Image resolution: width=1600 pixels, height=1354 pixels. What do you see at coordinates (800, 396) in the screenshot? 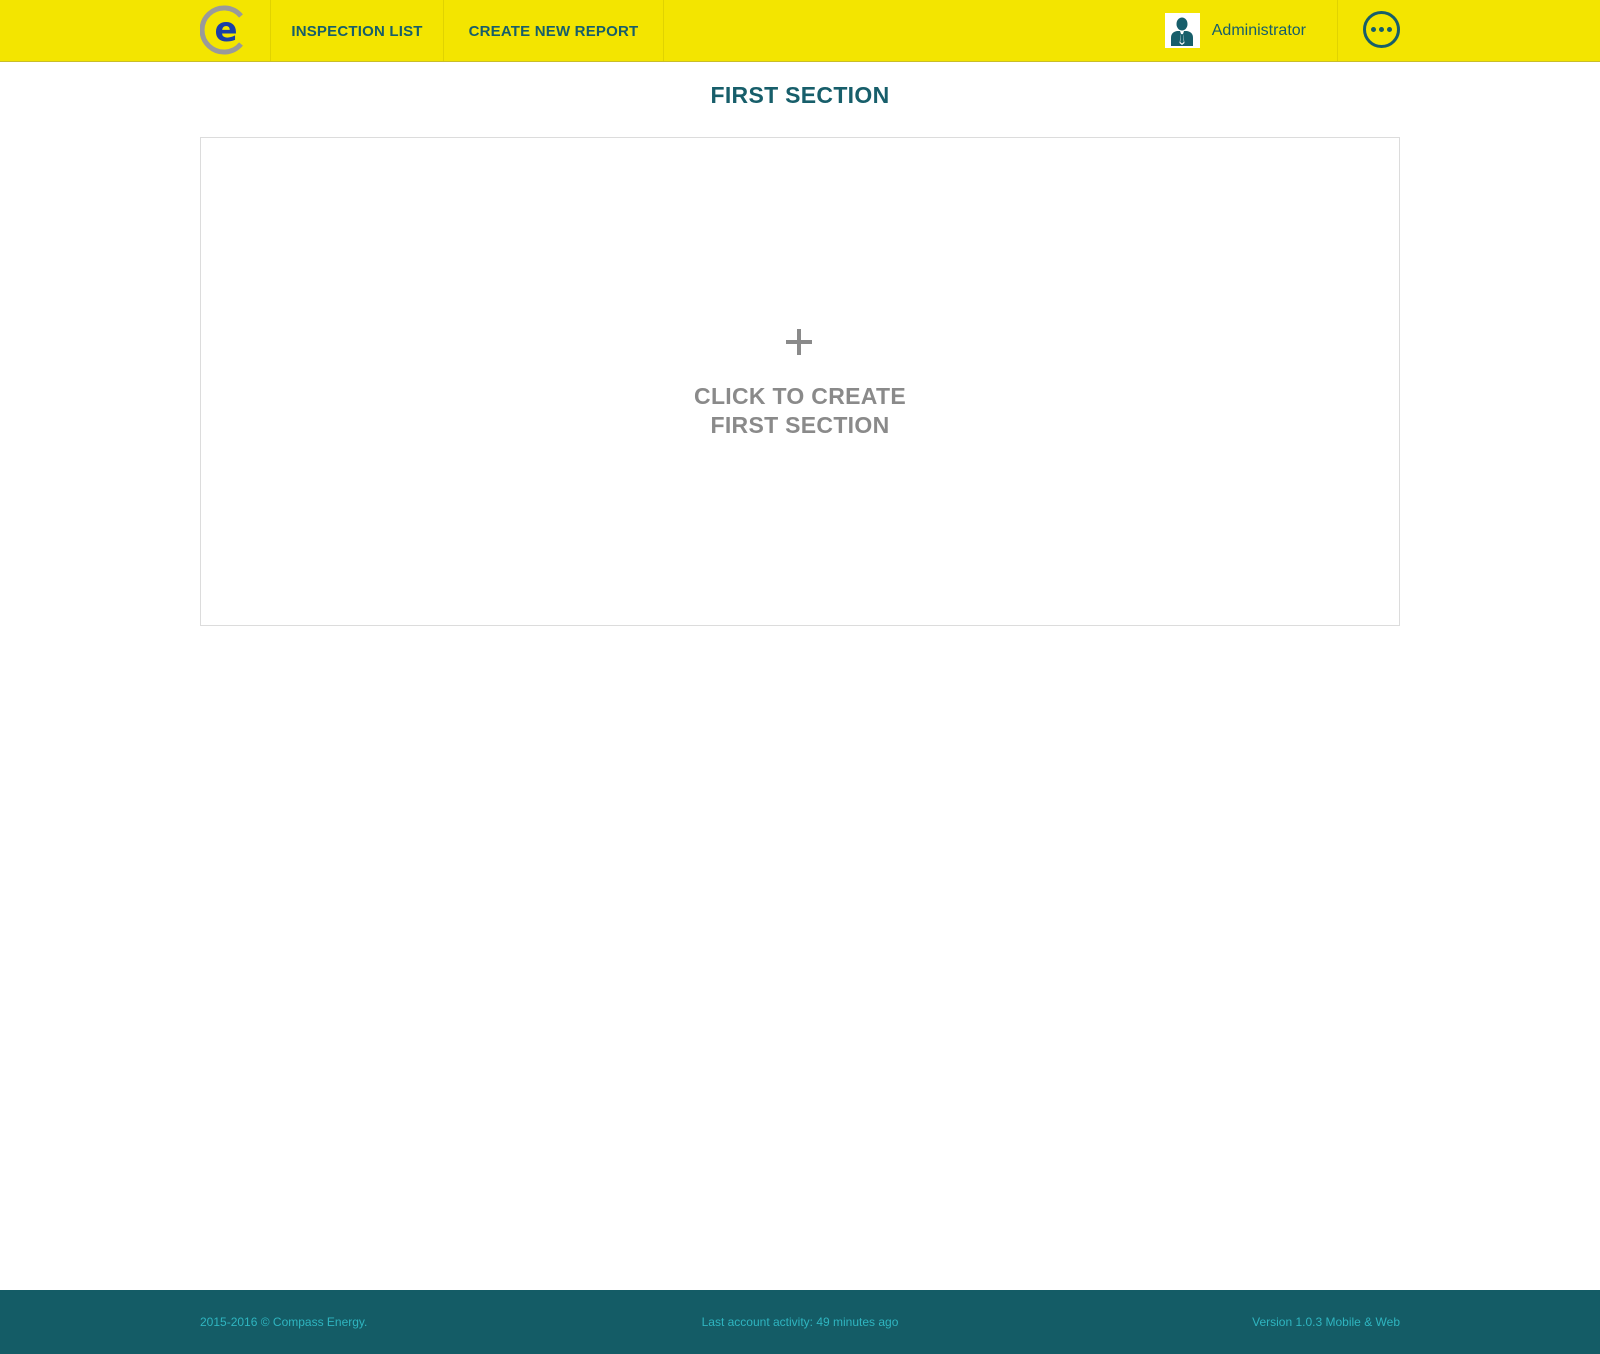
I see `create-label-line-1: CLICK TO CREATE` at bounding box center [800, 396].